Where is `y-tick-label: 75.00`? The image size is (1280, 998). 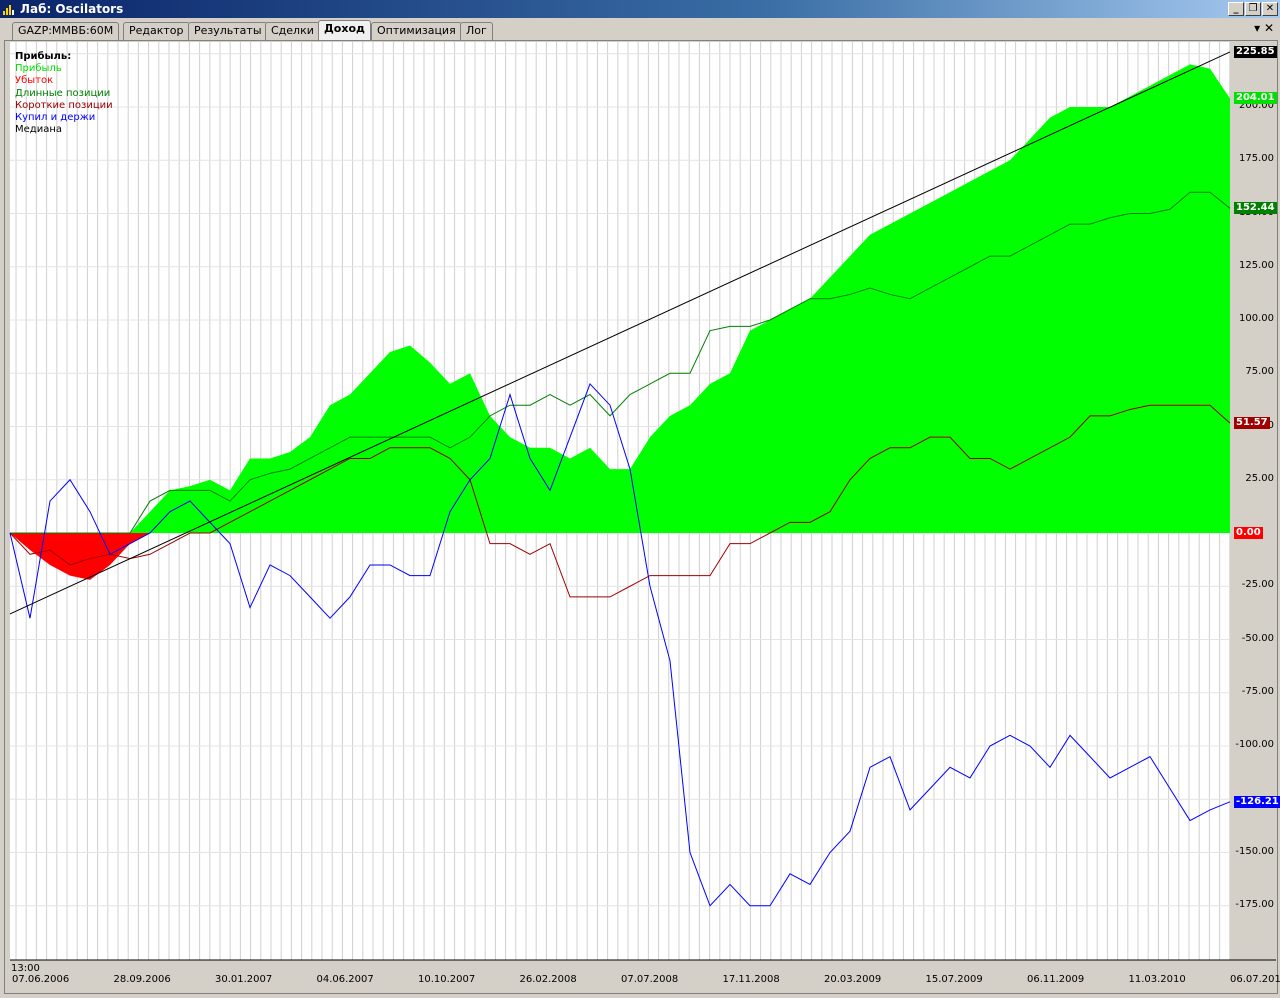 y-tick-label: 75.00 is located at coordinates (1259, 372).